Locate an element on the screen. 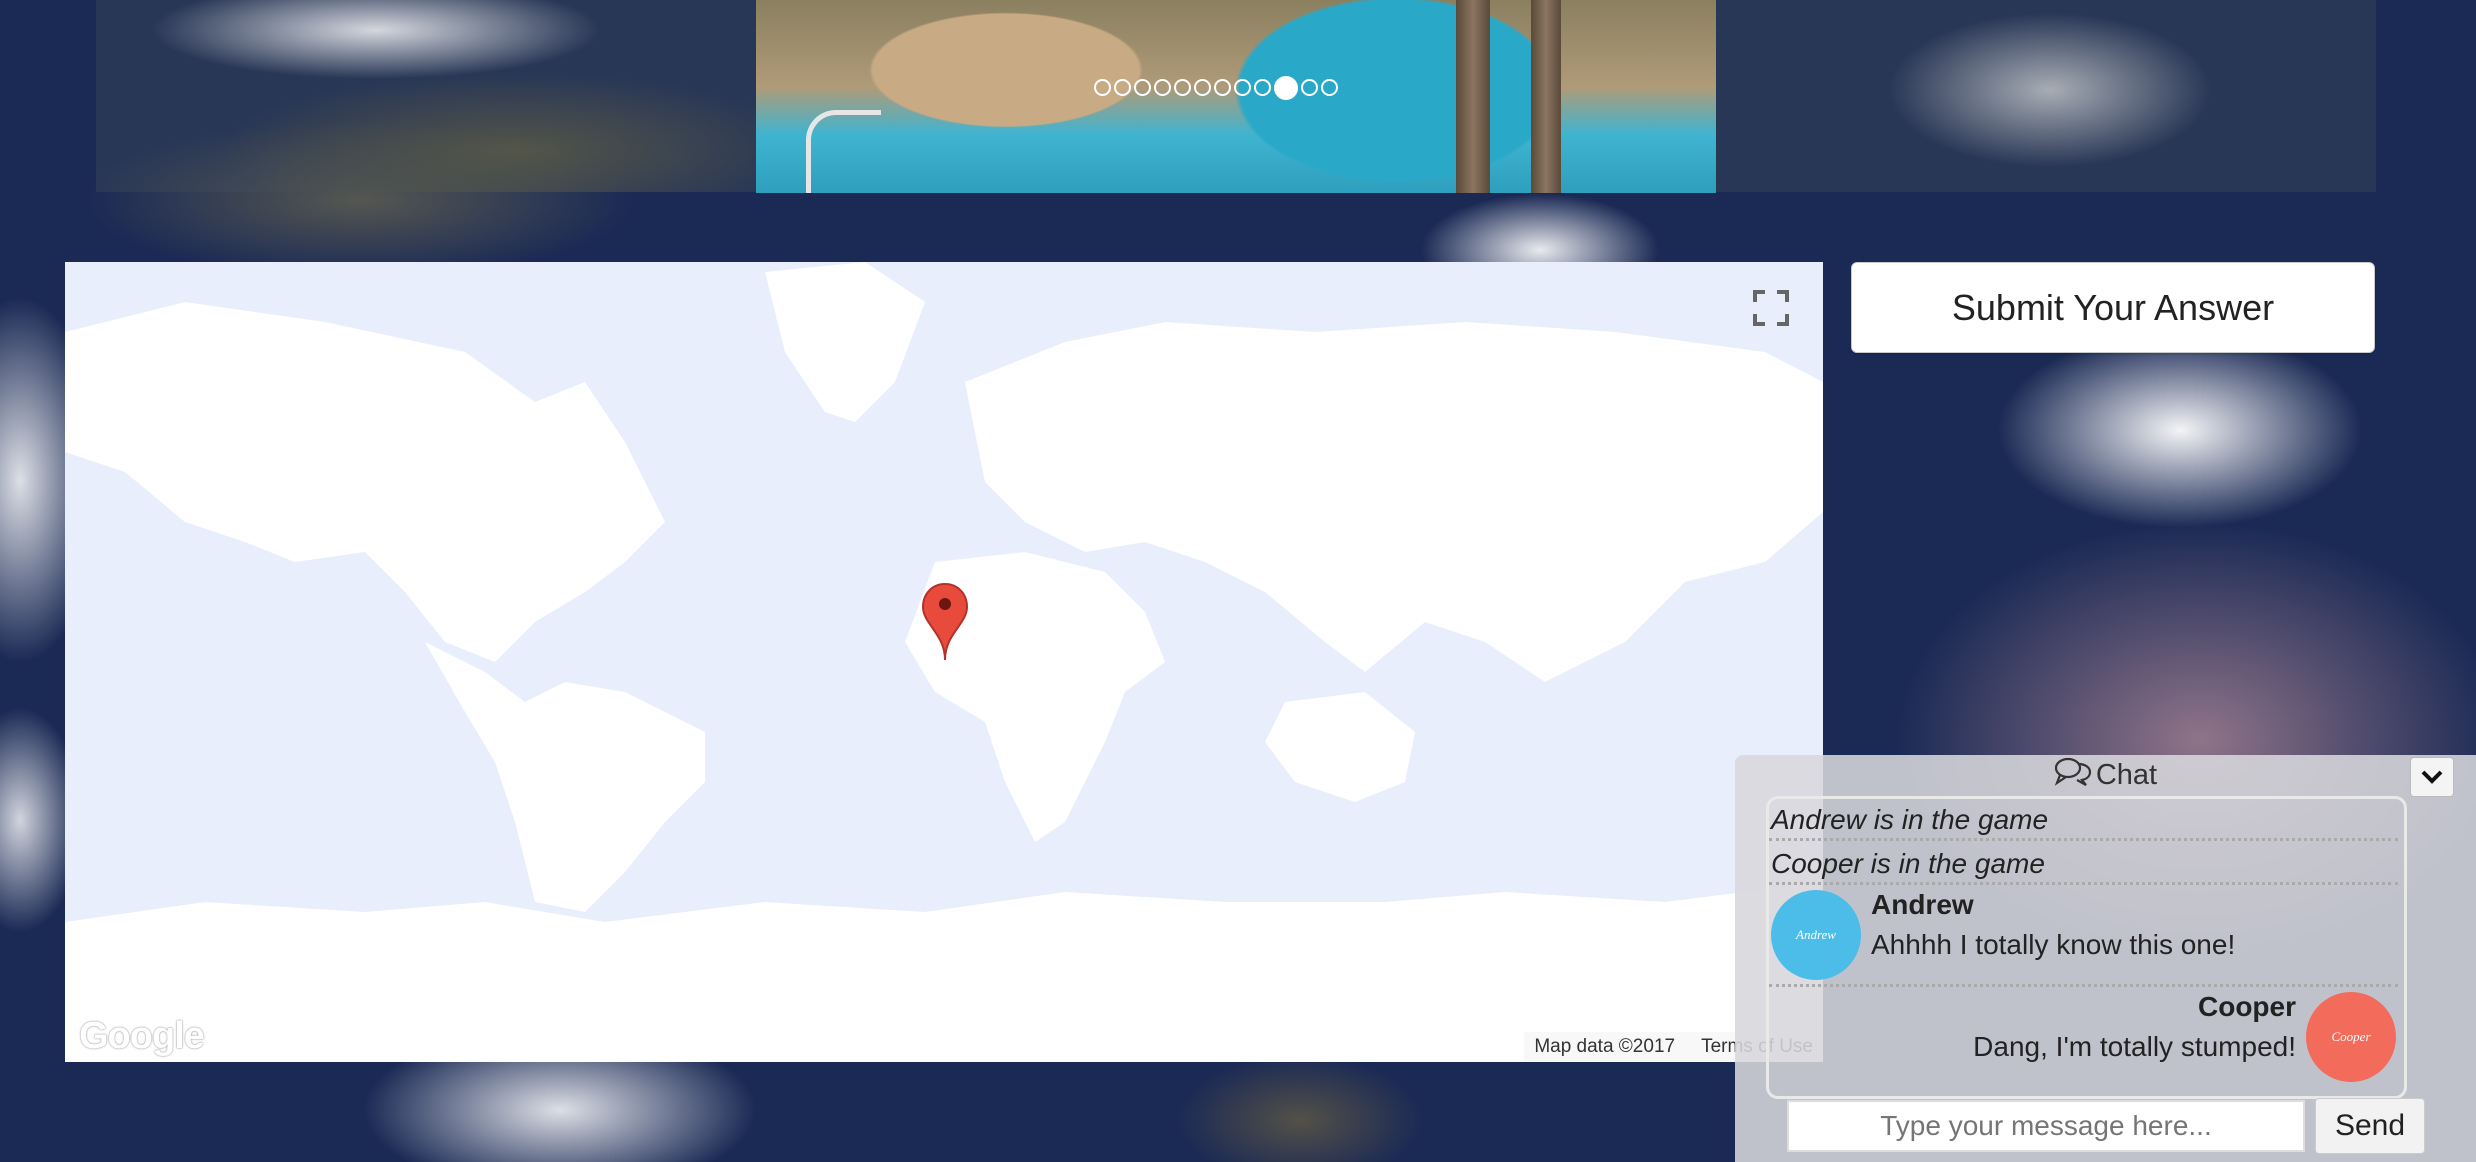 This screenshot has width=2476, height=1162. chat-message: Cooper Cooper Dang, I'm totally stumped! is located at coordinates (2083, 1037).